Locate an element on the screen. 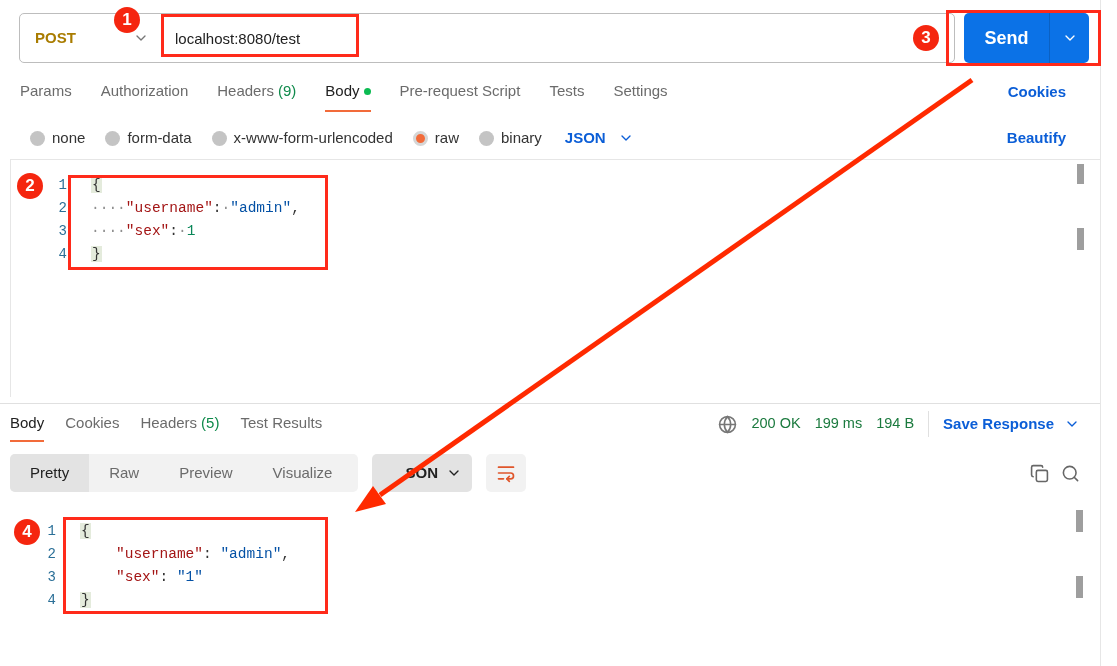 This screenshot has height=666, width=1117. request-tab: Tests is located at coordinates (567, 92).